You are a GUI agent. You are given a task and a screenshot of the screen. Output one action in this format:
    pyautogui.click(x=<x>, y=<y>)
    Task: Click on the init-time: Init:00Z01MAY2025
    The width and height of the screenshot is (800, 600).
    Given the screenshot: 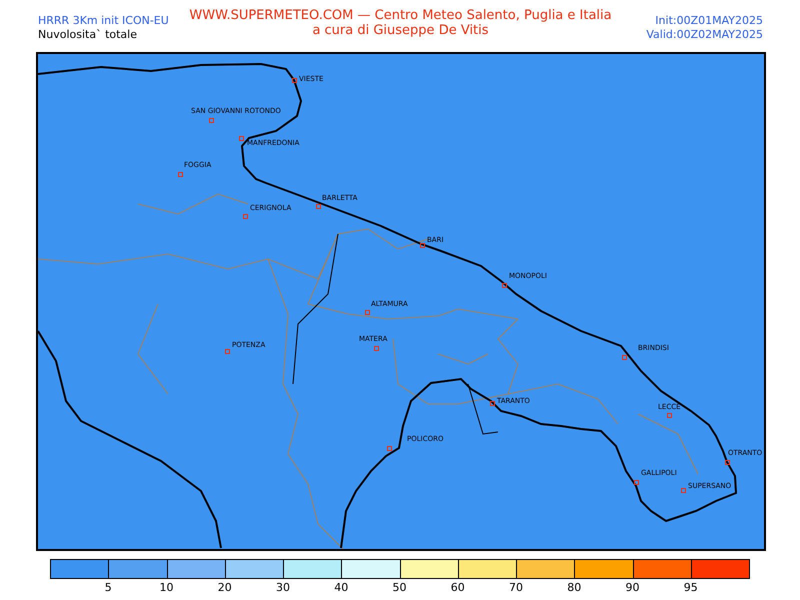 What is the action you would take?
    pyautogui.click(x=709, y=21)
    